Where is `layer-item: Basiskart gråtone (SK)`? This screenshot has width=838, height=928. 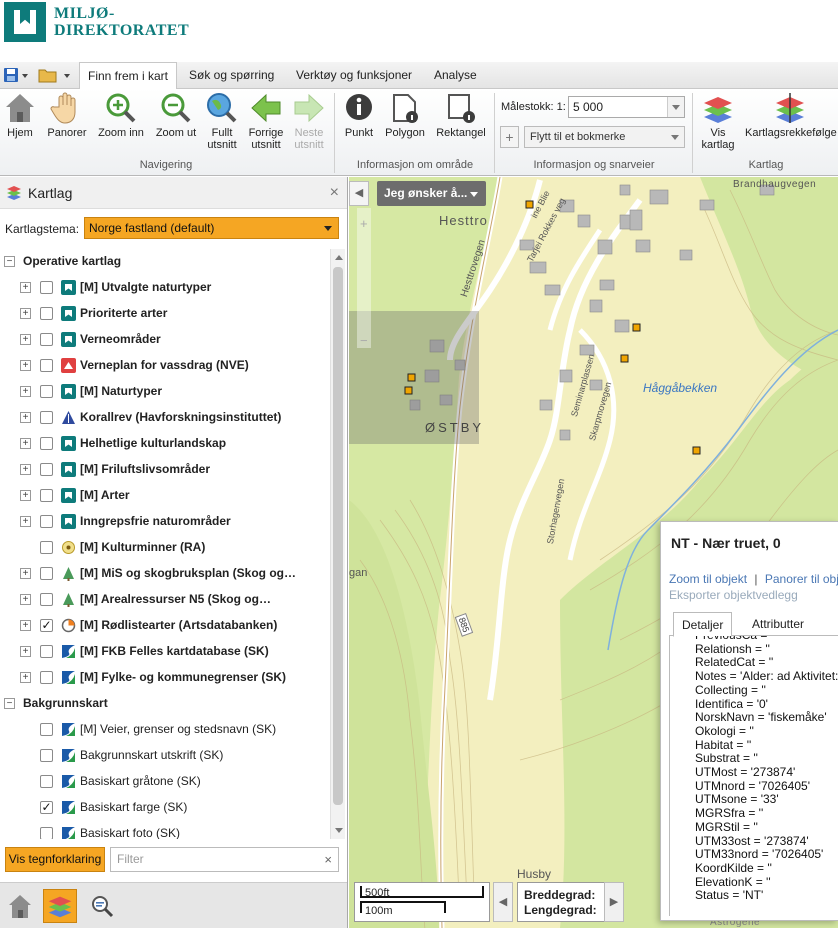 layer-item: Basiskart gråtone (SK) is located at coordinates (165, 782).